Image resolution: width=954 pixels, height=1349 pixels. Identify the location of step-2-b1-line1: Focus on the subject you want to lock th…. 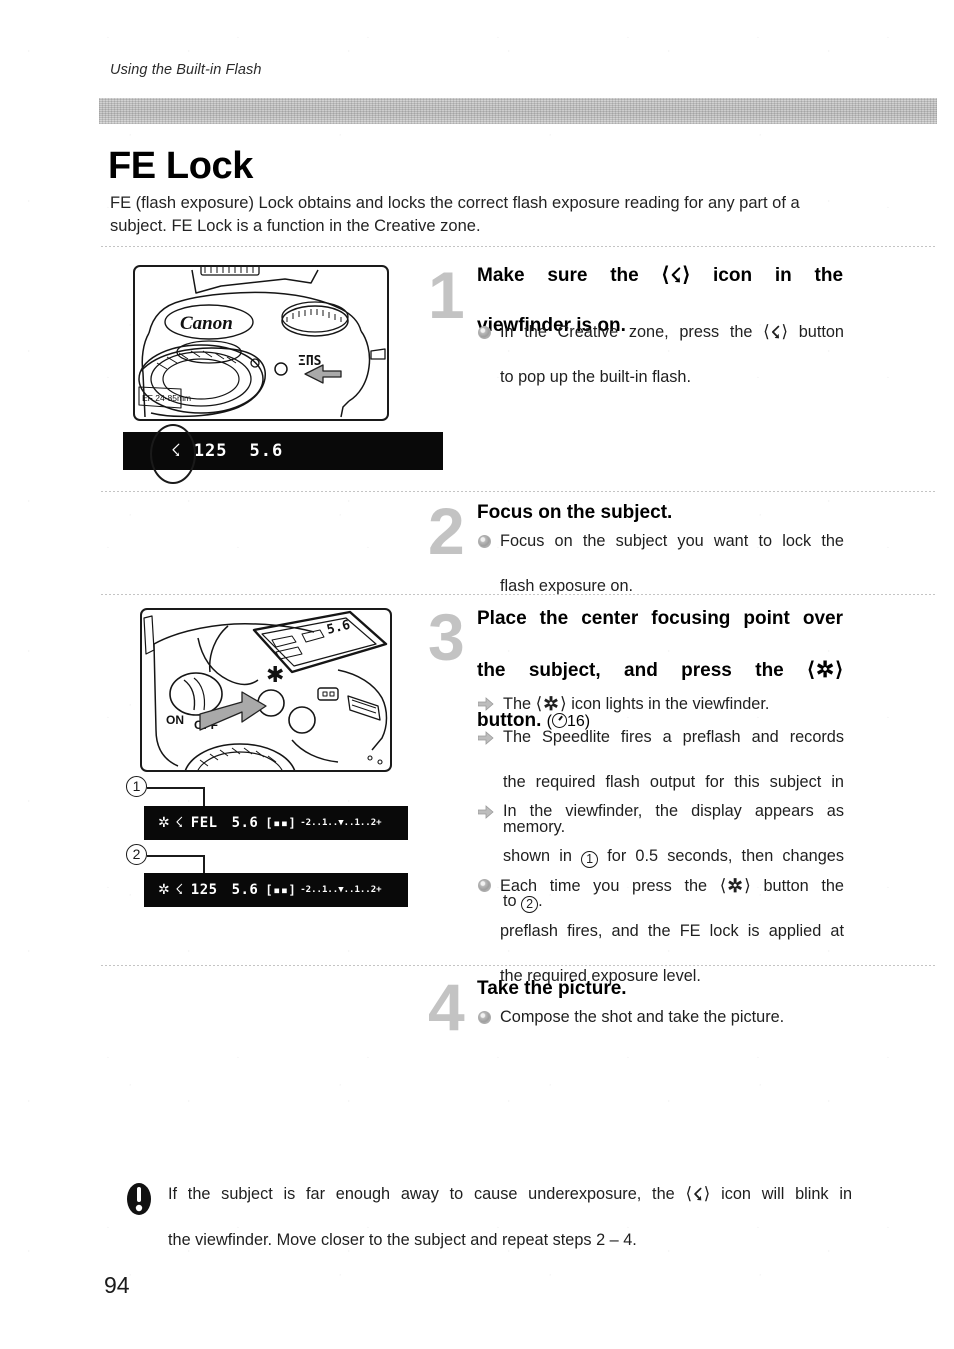
(672, 541).